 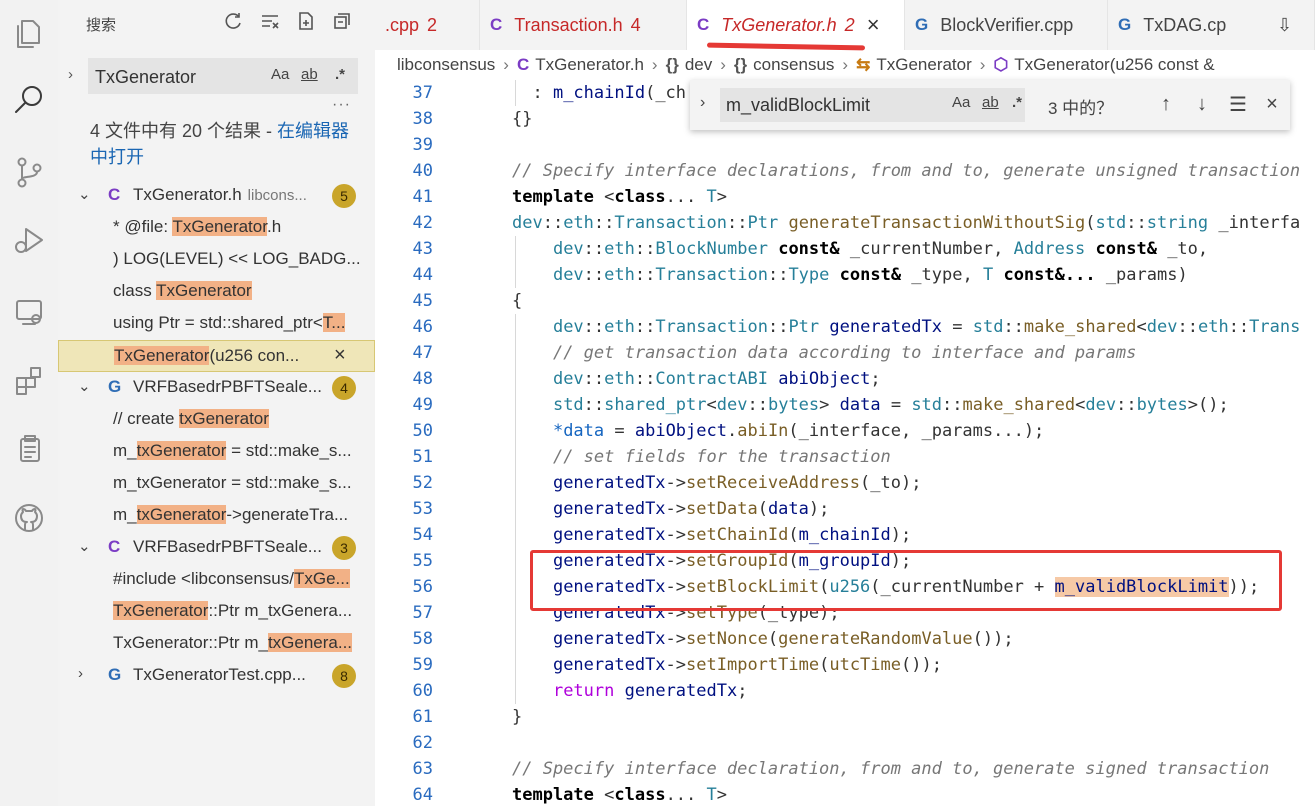 I want to click on editor-tab: .cpp 2, so click(x=427, y=25).